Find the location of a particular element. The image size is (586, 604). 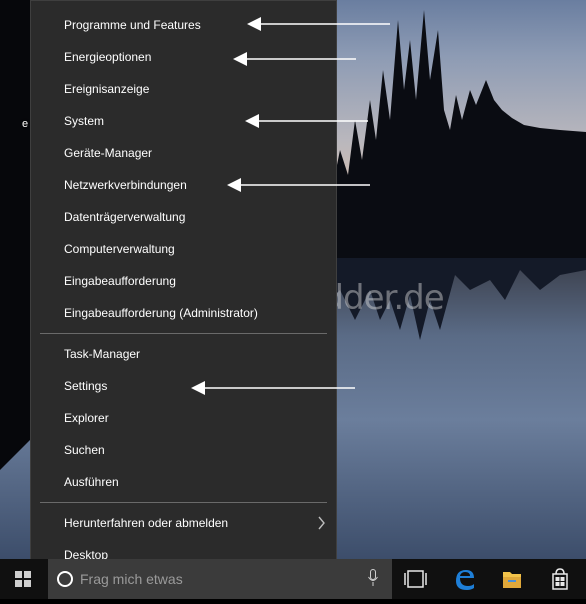

store-button is located at coordinates (560, 579).